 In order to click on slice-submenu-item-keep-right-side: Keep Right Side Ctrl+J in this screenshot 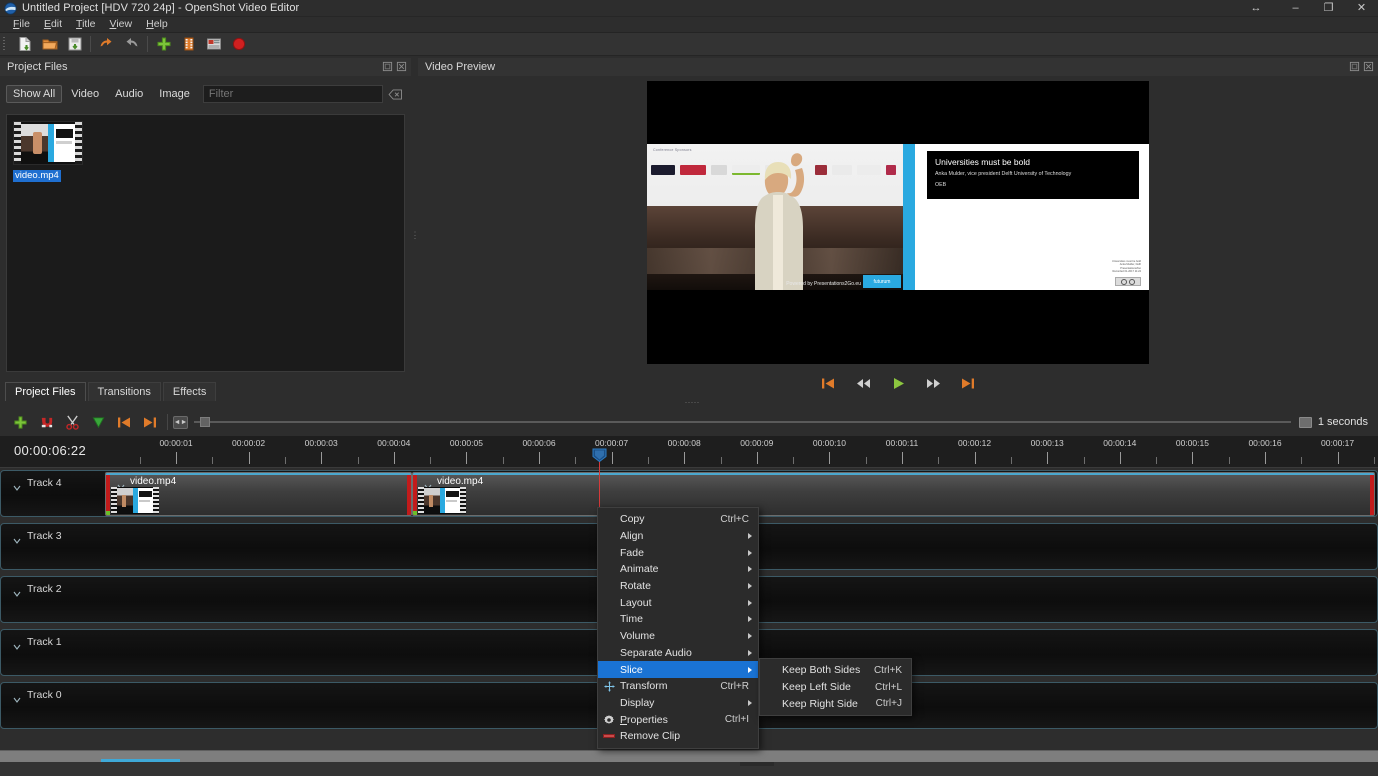, I will do `click(835, 703)`.